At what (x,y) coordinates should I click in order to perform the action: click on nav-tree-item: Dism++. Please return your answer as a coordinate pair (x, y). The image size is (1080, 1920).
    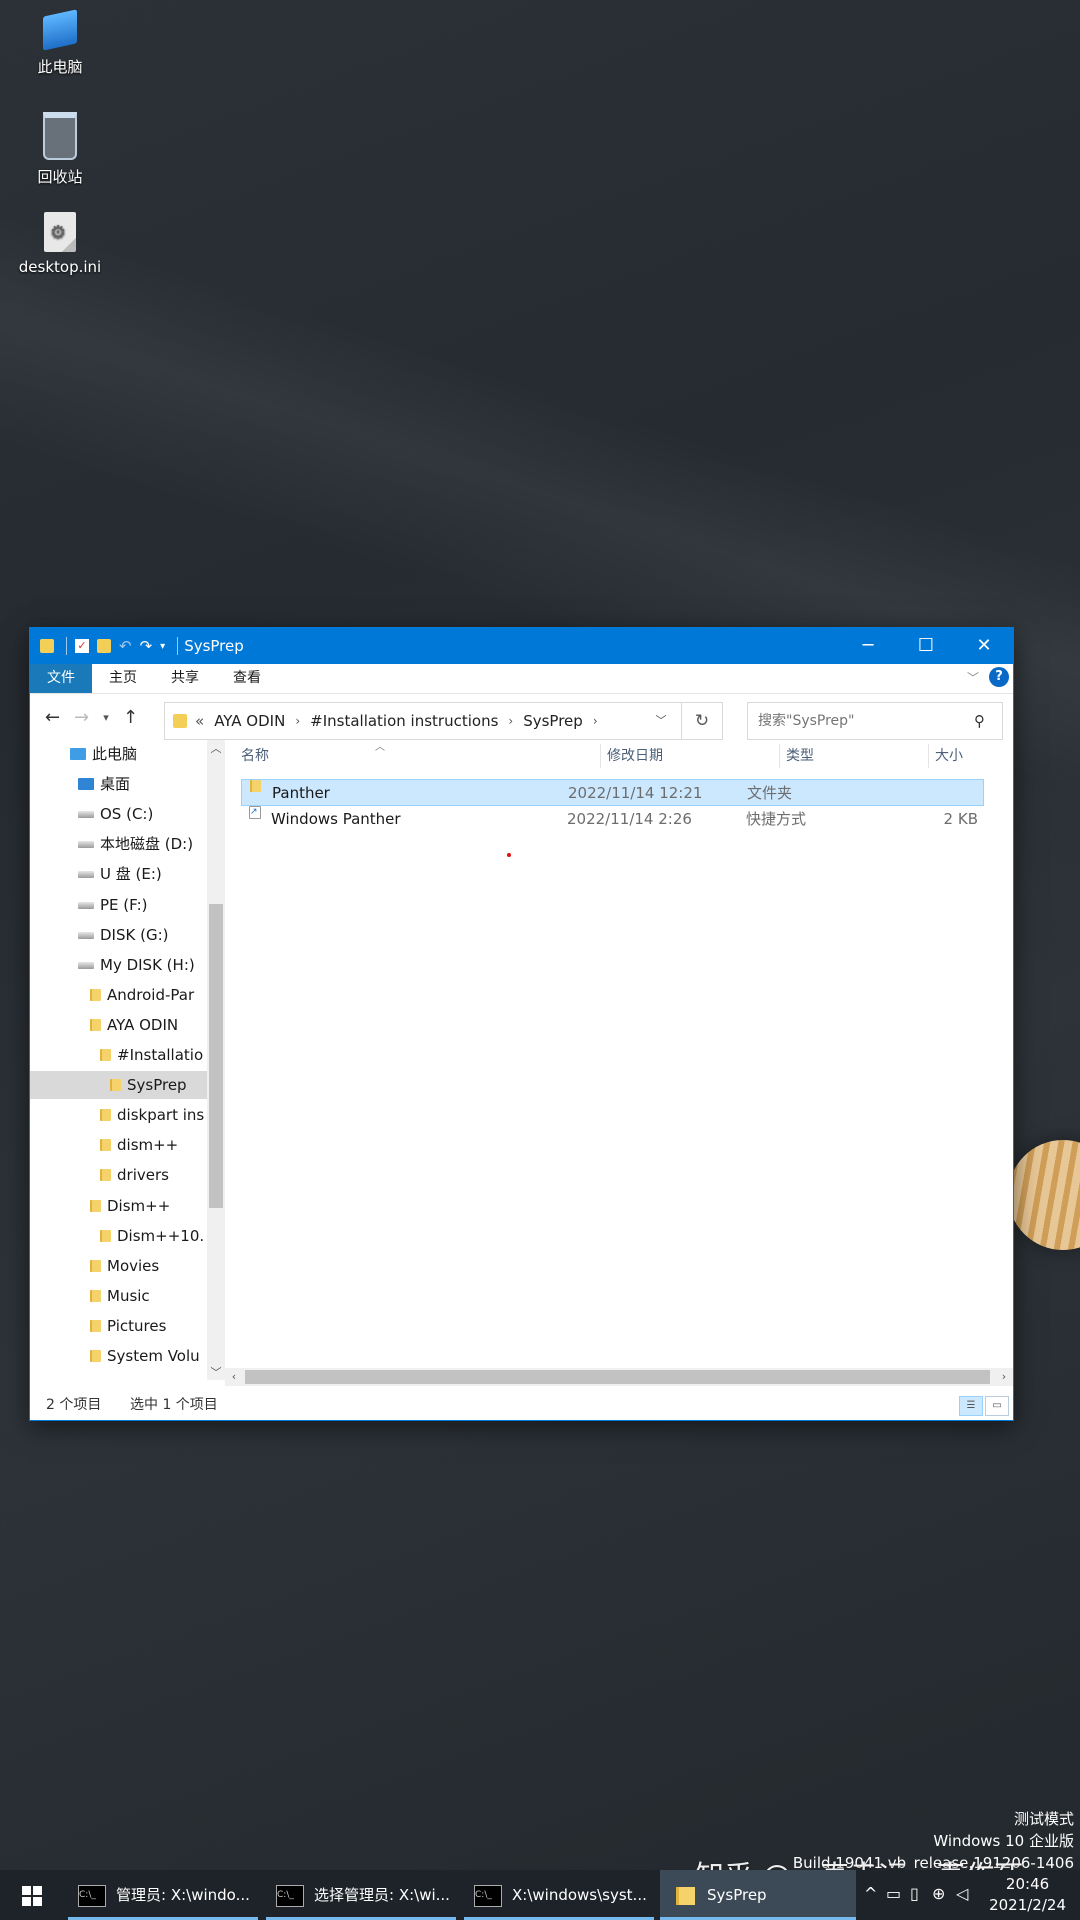
    Looking at the image, I should click on (120, 1206).